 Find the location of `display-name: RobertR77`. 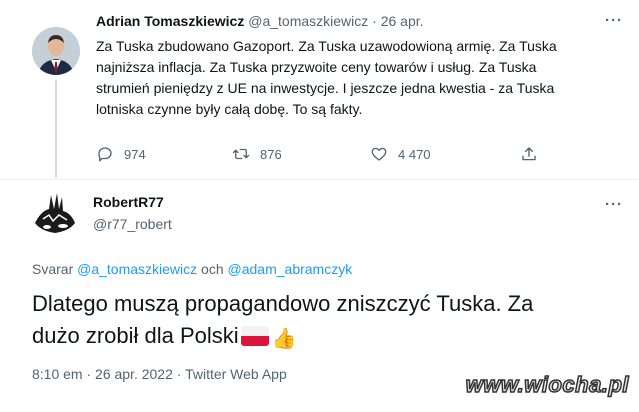

display-name: RobertR77 is located at coordinates (128, 202).